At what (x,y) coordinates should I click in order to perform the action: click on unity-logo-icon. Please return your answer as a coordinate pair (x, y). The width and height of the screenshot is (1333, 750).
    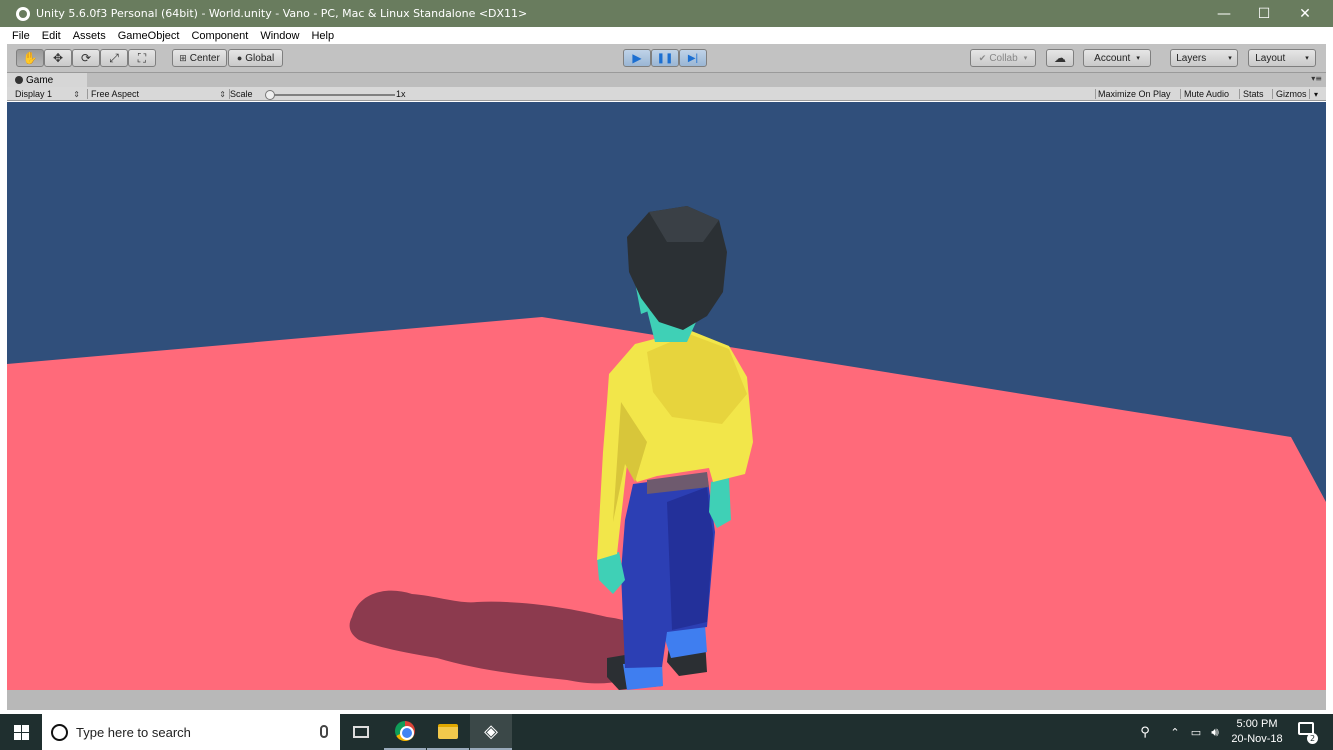
    Looking at the image, I should click on (23, 13).